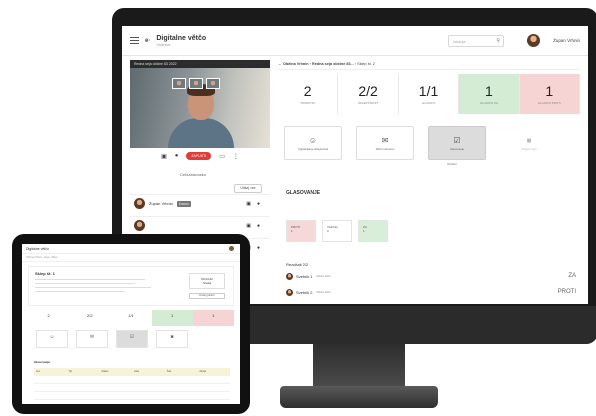 The width and height of the screenshot is (596, 416). I want to click on action-label: Začni razpravo, so click(385, 148).